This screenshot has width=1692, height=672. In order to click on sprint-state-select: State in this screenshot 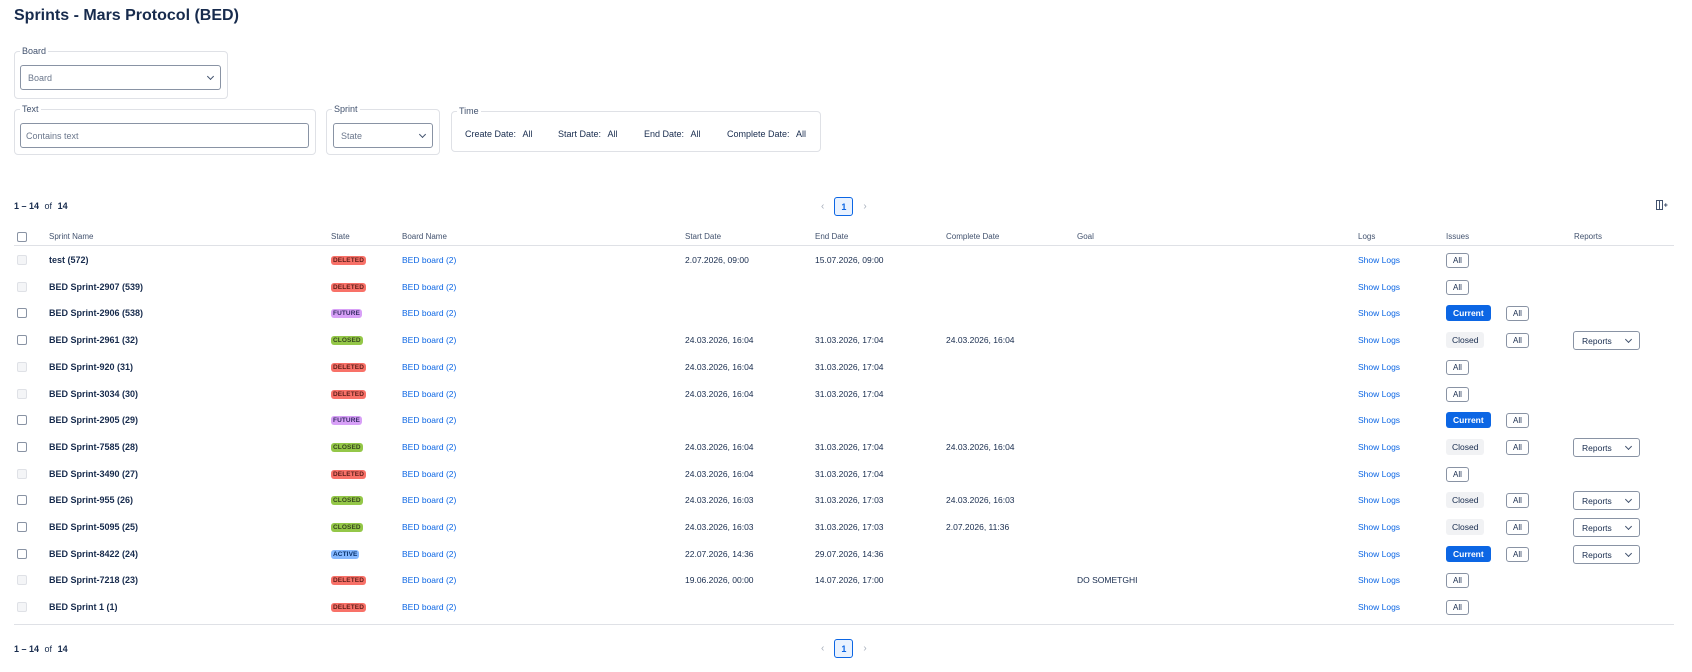, I will do `click(383, 135)`.